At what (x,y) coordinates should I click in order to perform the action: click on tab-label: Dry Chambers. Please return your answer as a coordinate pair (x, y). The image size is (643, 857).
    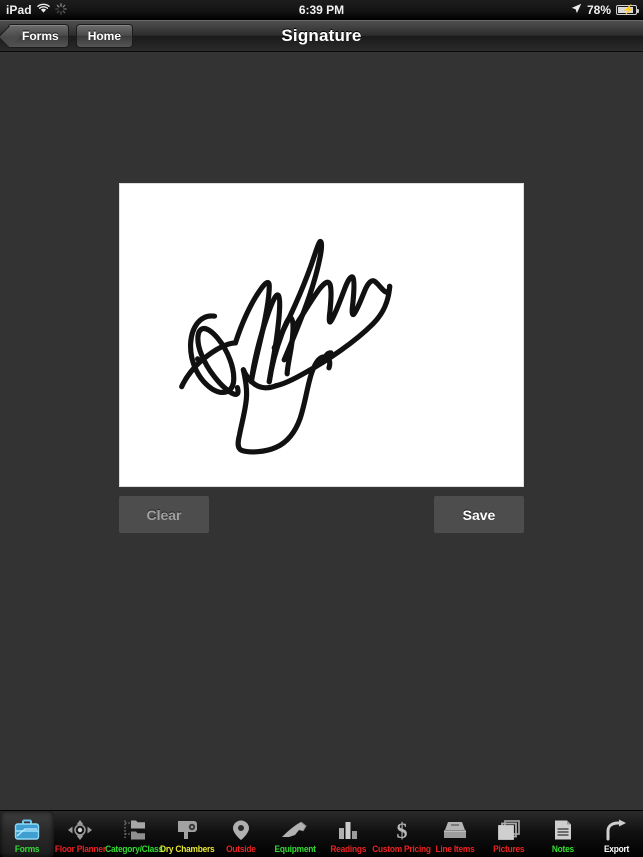
    Looking at the image, I should click on (187, 849).